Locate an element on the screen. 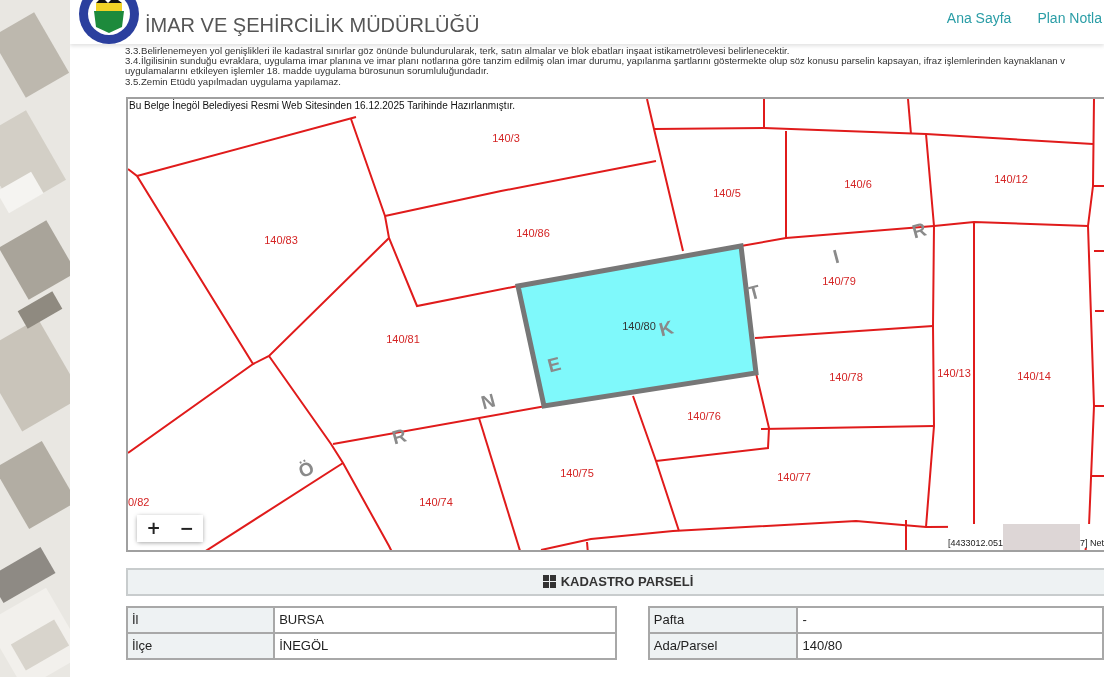 This screenshot has height=677, width=1104. plan-note: 3.4.İlgilisinin sunduğu evraklara, uygulama imar planına ve imar planı notlarına göre tanzim edilmiş olan imar durumu, yapılanma şartlarını göstermekte olup söz konusu parselin kapsayan, ifraz işlemlerinden kaynaklanan v is located at coordinates (596, 61).